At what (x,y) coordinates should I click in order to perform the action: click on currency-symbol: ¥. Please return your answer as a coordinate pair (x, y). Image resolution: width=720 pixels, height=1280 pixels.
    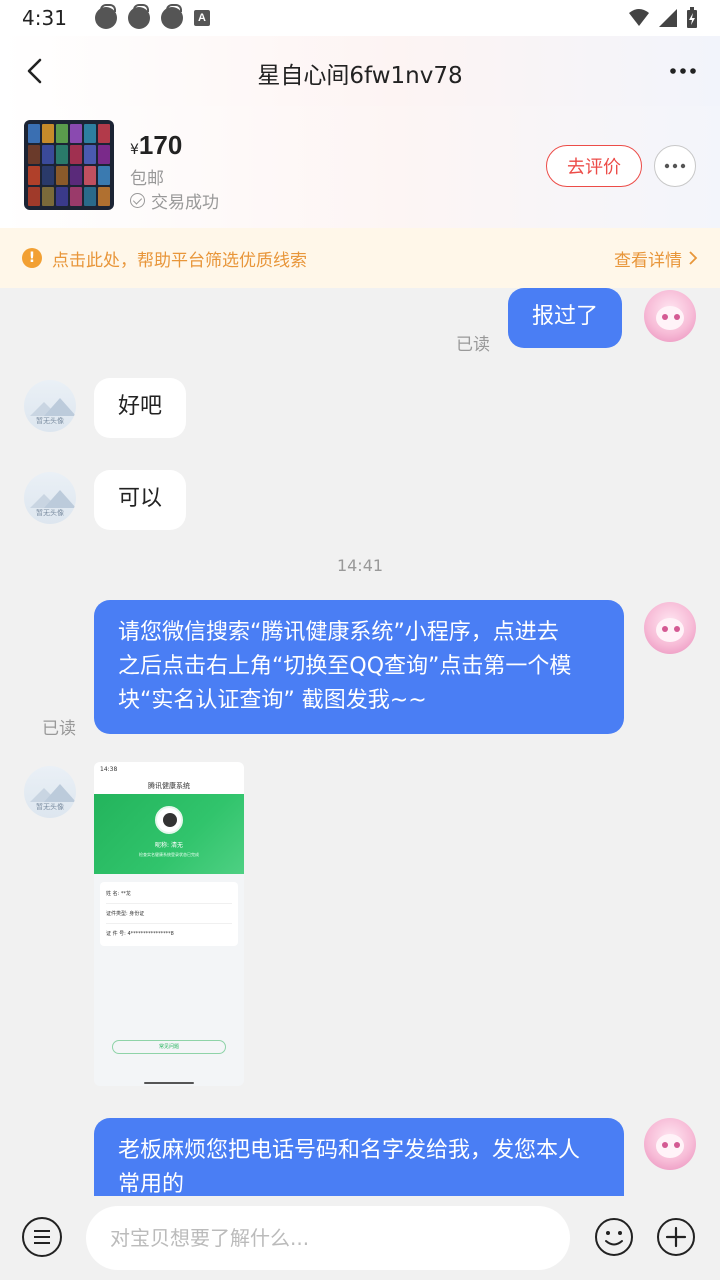
    Looking at the image, I should click on (134, 150).